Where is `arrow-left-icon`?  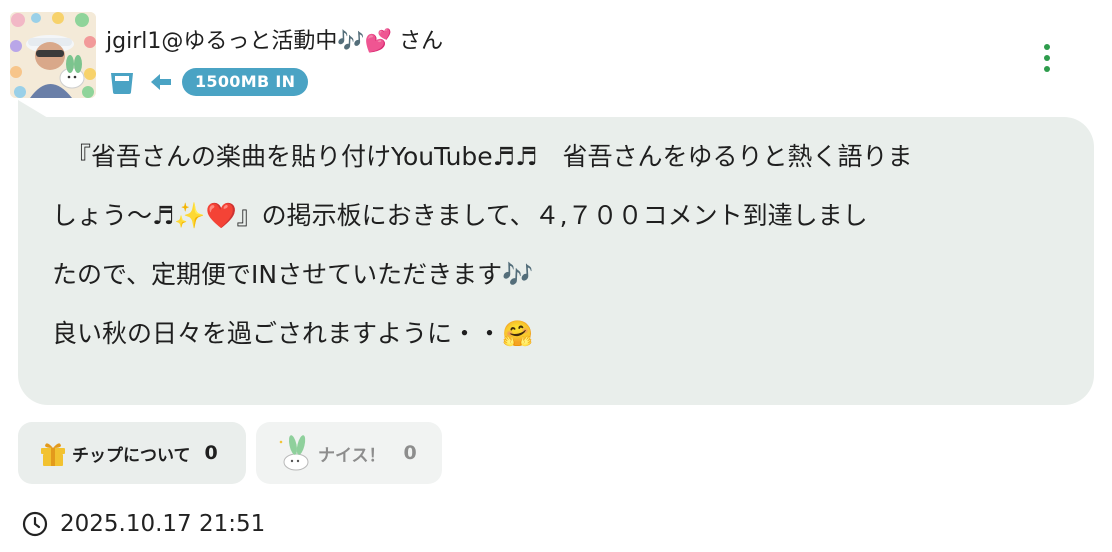
arrow-left-icon is located at coordinates (161, 82).